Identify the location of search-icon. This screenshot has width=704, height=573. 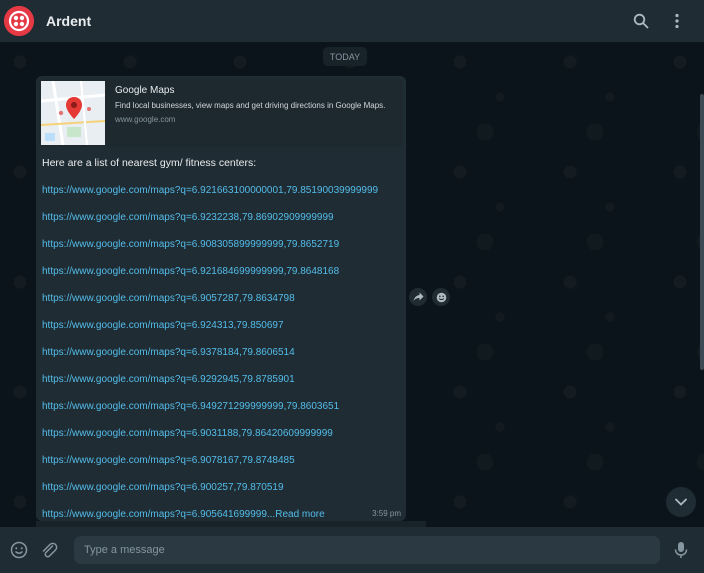
(641, 21).